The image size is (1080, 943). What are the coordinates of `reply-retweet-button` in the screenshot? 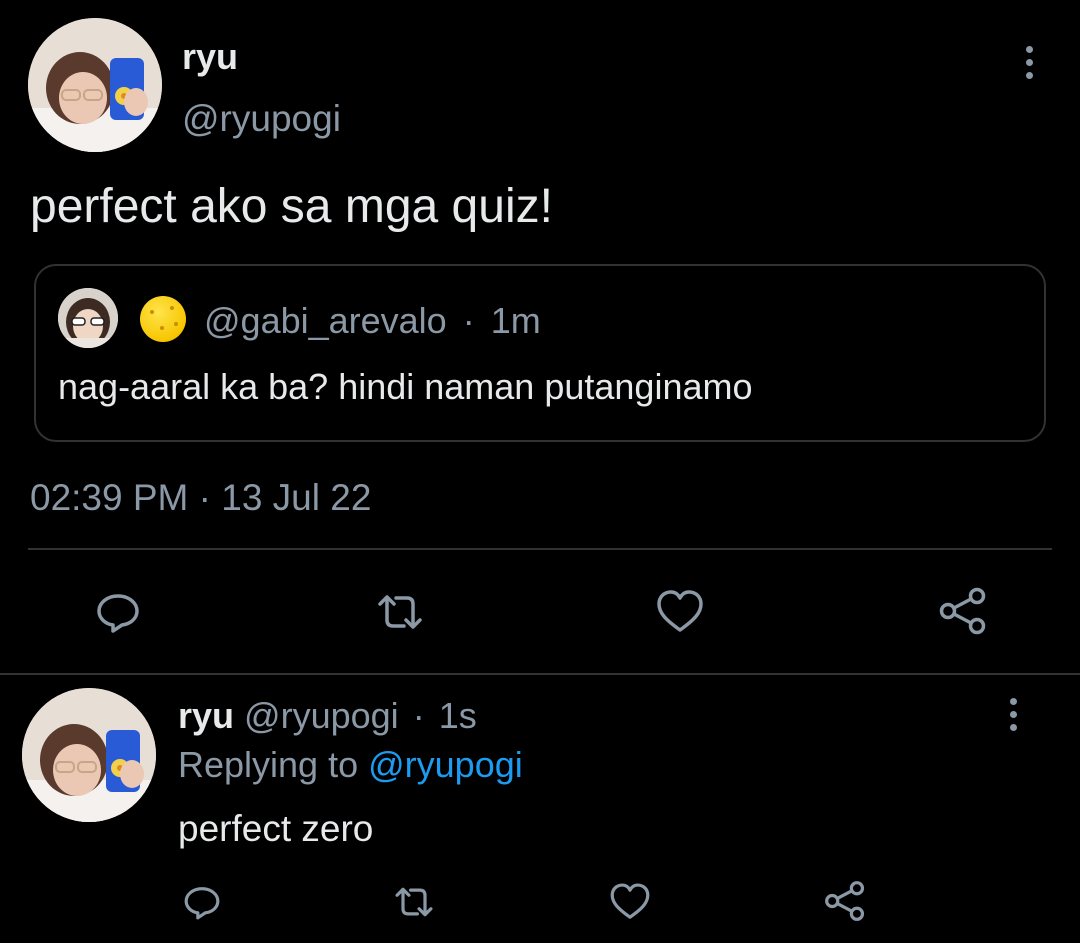 It's located at (414, 902).